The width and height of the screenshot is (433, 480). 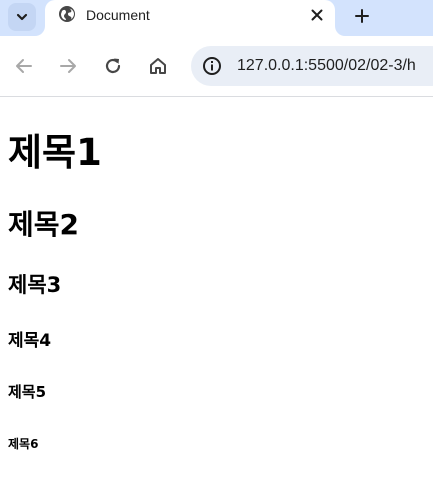 I want to click on tab-strip: Document, so click(x=216, y=18).